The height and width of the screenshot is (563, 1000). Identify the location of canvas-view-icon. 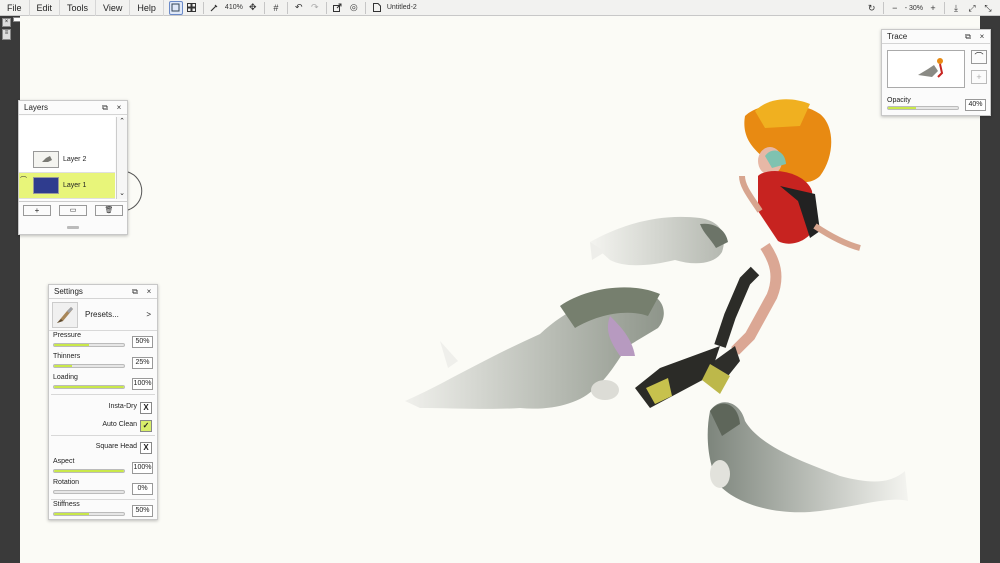
(175, 7).